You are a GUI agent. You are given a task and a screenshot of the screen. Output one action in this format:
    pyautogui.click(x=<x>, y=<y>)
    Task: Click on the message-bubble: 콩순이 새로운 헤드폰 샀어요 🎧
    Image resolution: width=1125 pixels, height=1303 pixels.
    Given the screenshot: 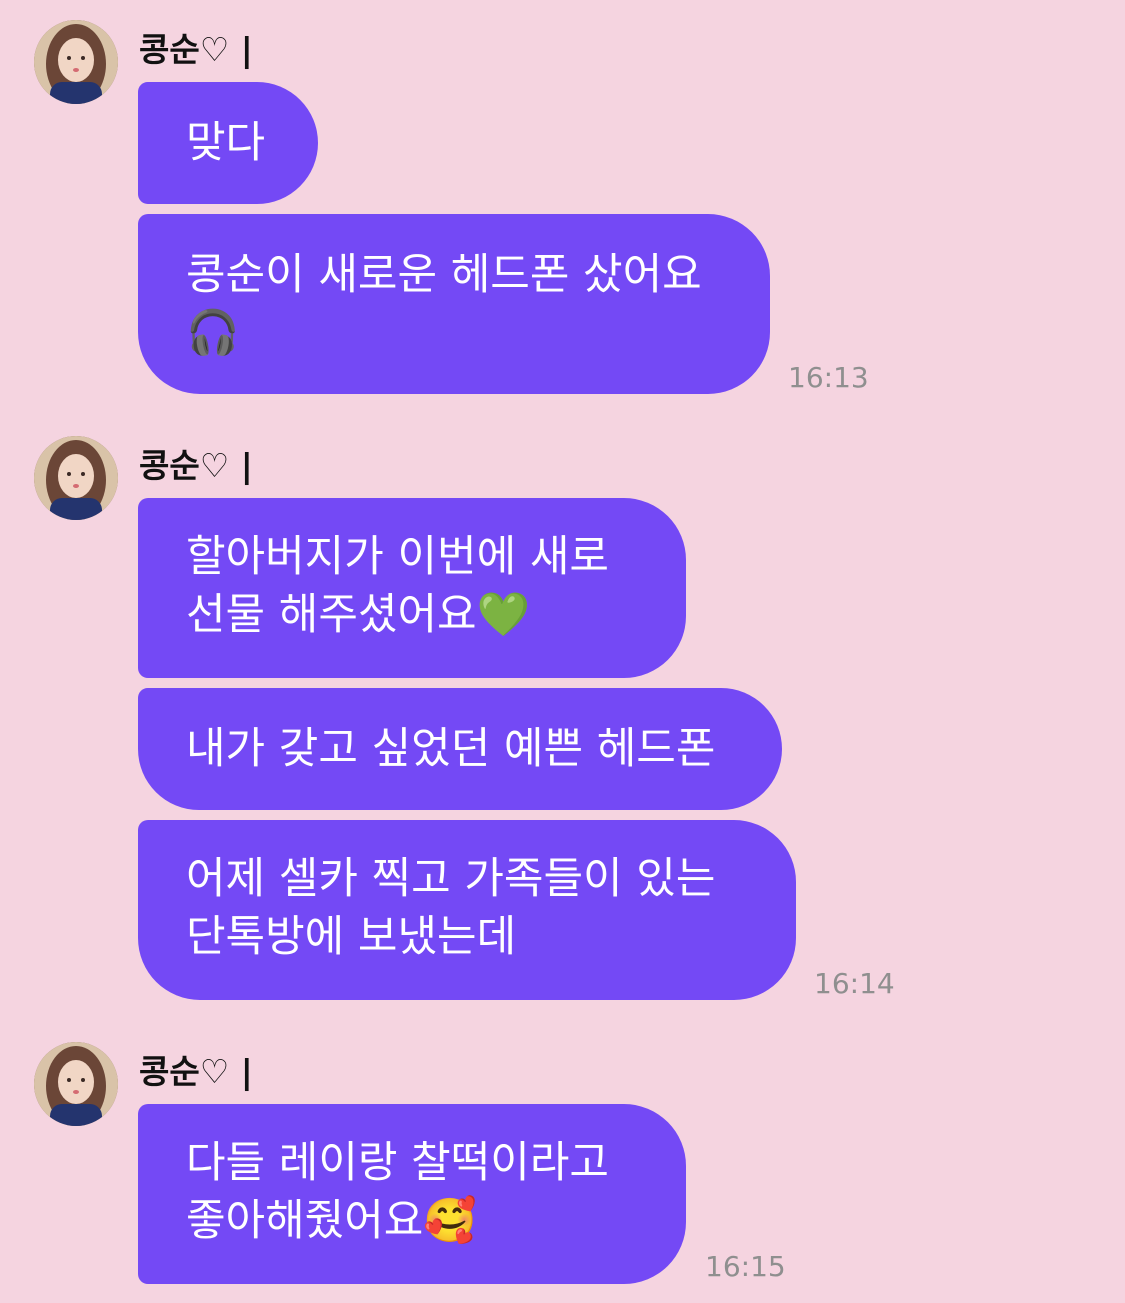 What is the action you would take?
    pyautogui.click(x=454, y=304)
    